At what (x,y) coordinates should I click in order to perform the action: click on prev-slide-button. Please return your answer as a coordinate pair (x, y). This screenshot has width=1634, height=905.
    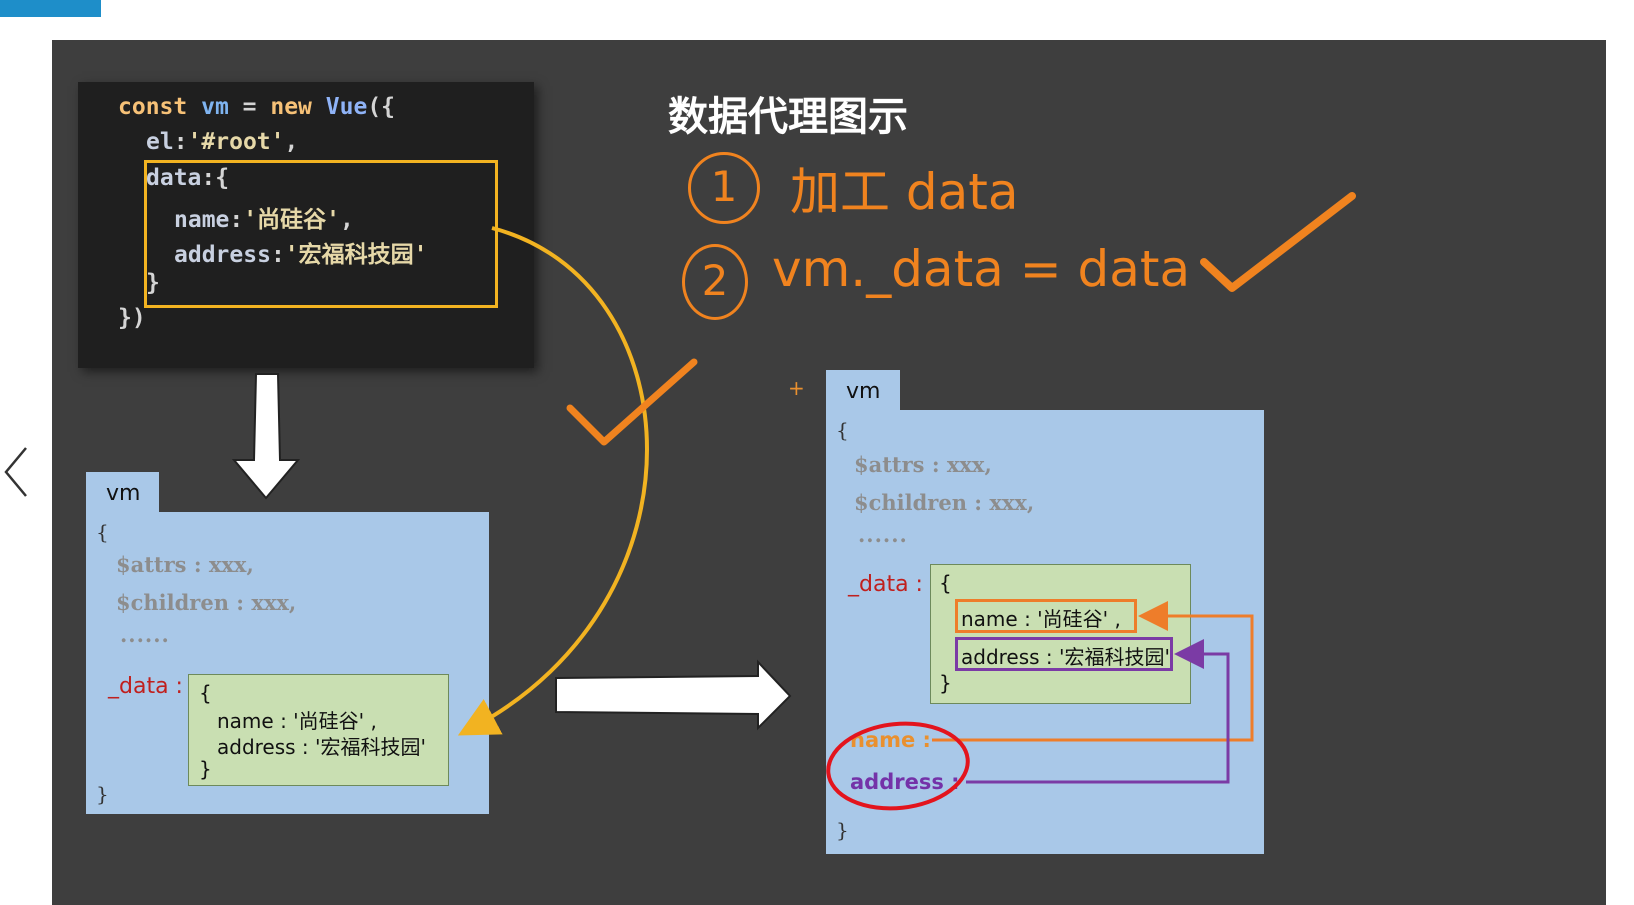
    Looking at the image, I should click on (18, 470).